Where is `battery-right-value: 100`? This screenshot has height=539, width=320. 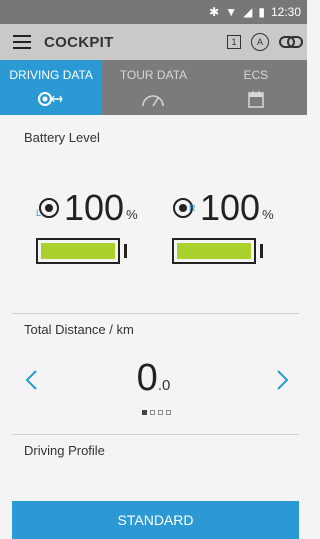 battery-right-value: 100 is located at coordinates (230, 207).